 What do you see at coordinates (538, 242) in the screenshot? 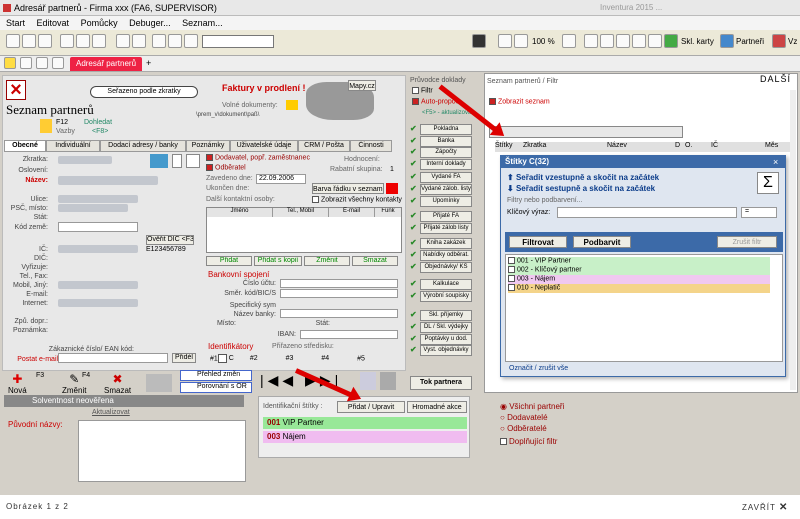
I see `filtrovat-button: Filtrovat` at bounding box center [538, 242].